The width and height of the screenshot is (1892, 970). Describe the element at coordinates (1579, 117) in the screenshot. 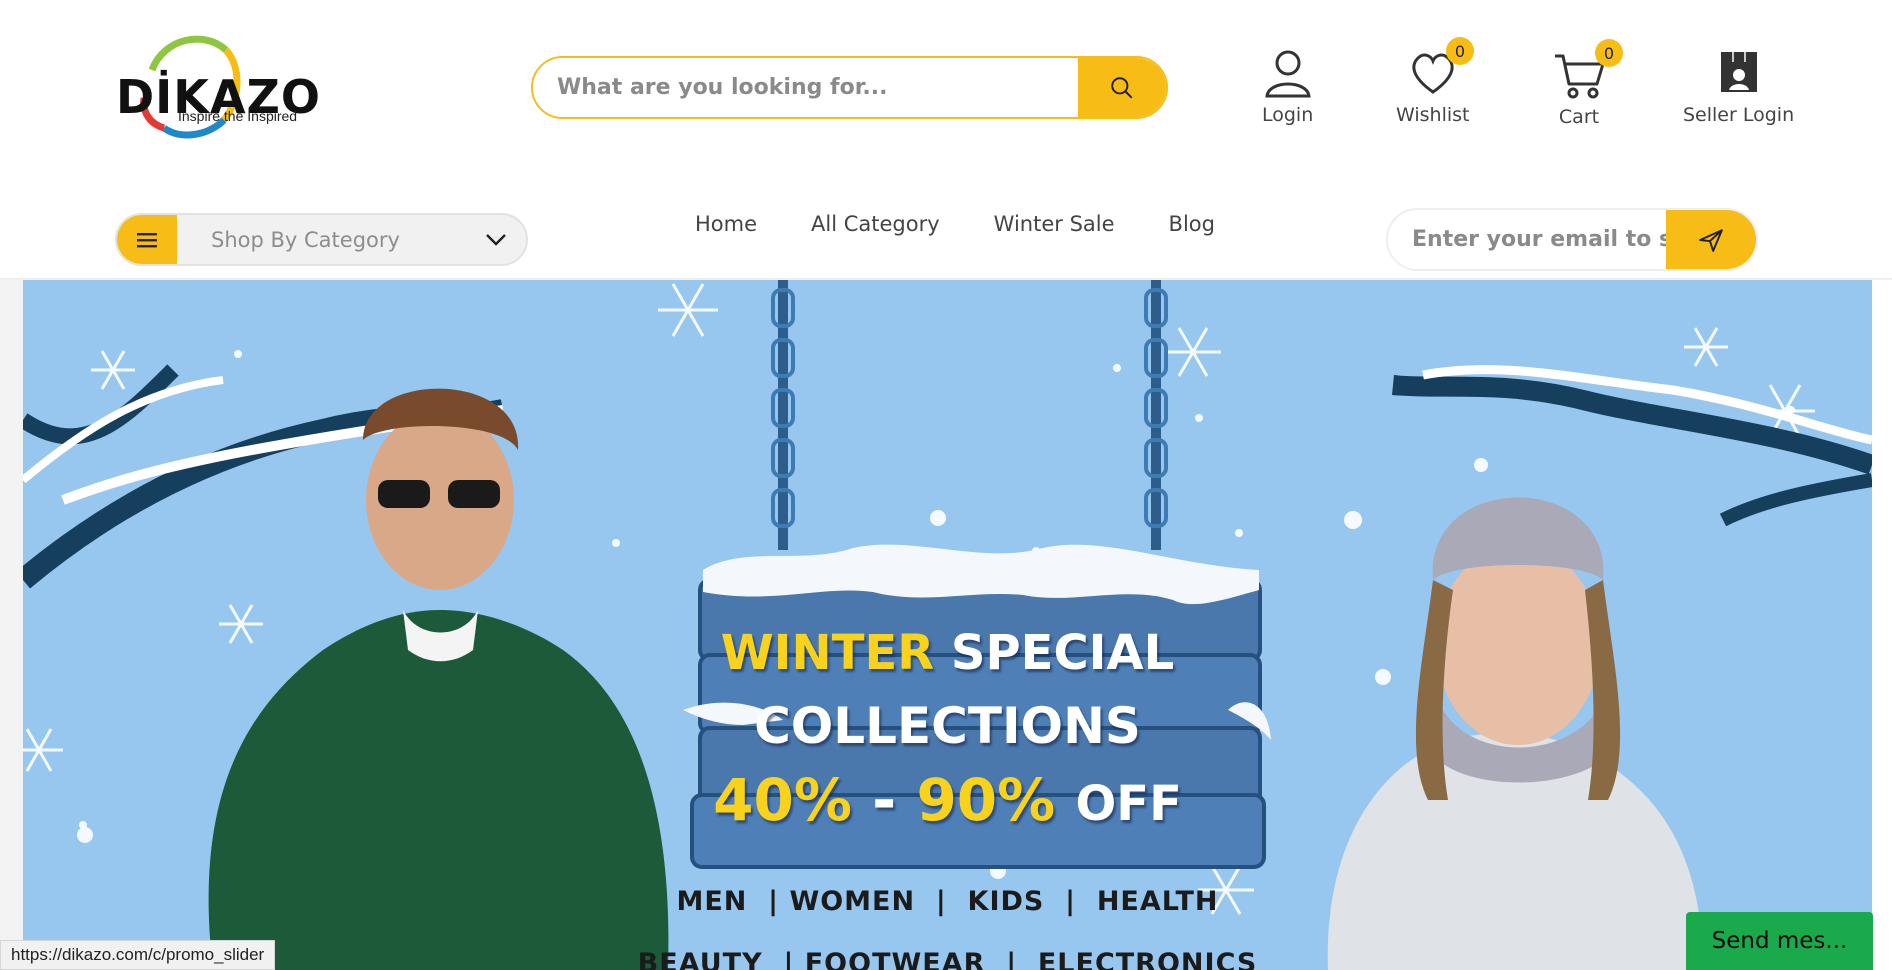

I see `cart-label: Cart` at that location.